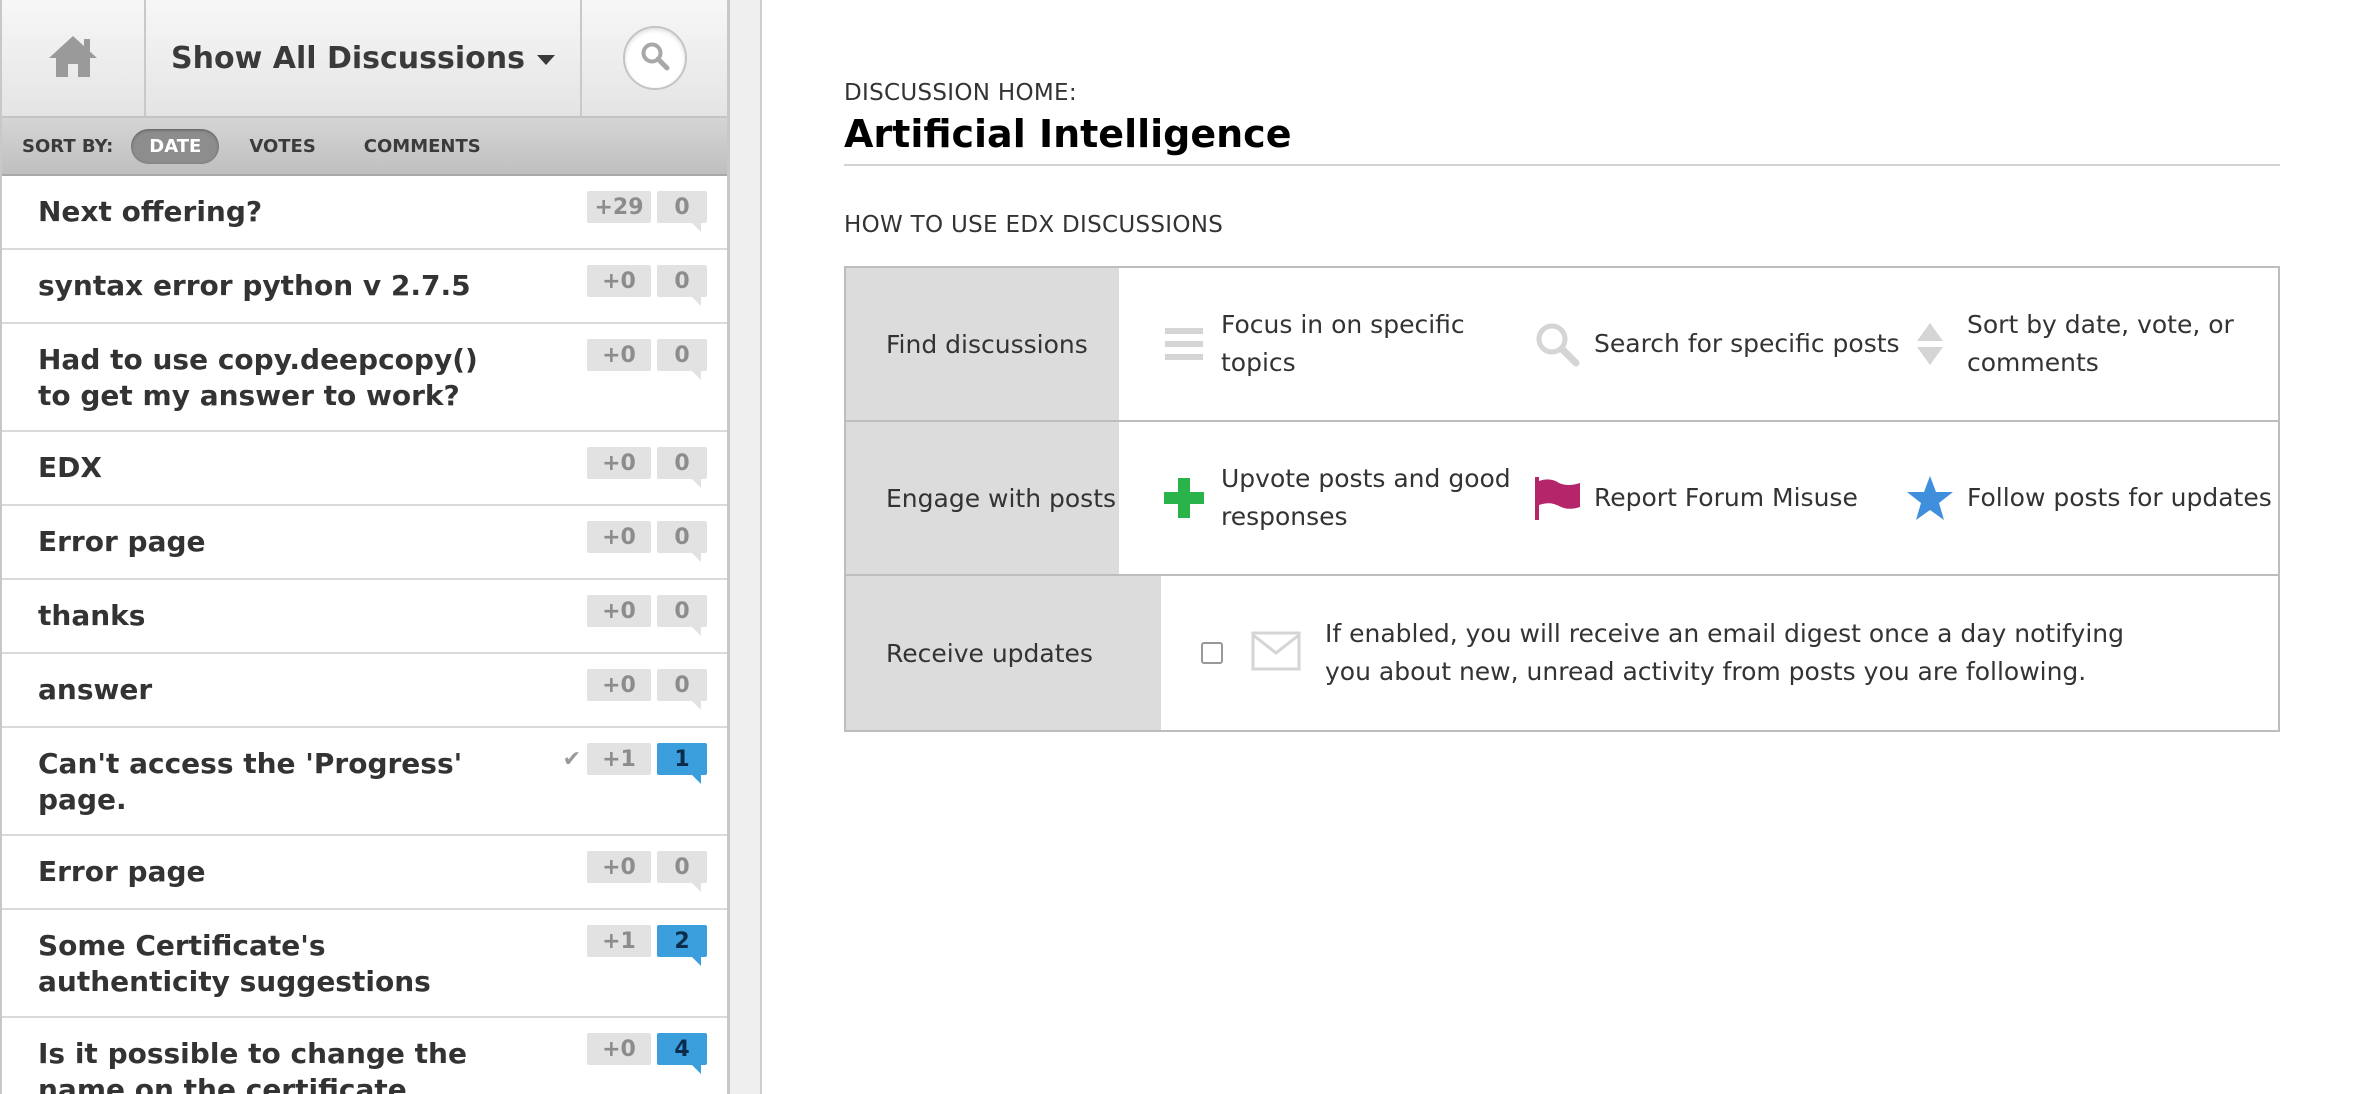  Describe the element at coordinates (122, 541) in the screenshot. I see `thread-title: Error page` at that location.